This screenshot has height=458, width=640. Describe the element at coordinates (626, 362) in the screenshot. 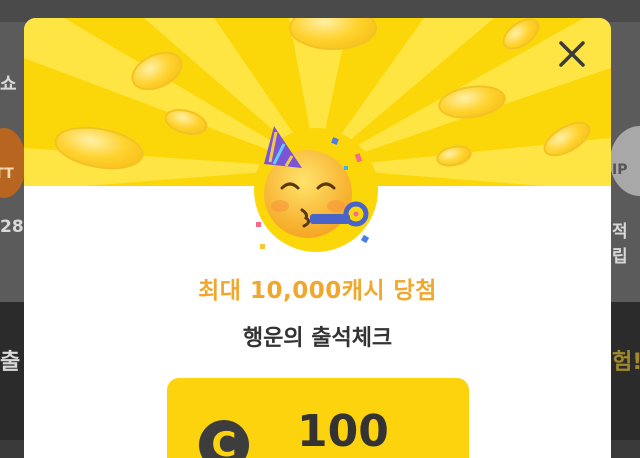

I see `background-banner-right-text: 험!` at that location.